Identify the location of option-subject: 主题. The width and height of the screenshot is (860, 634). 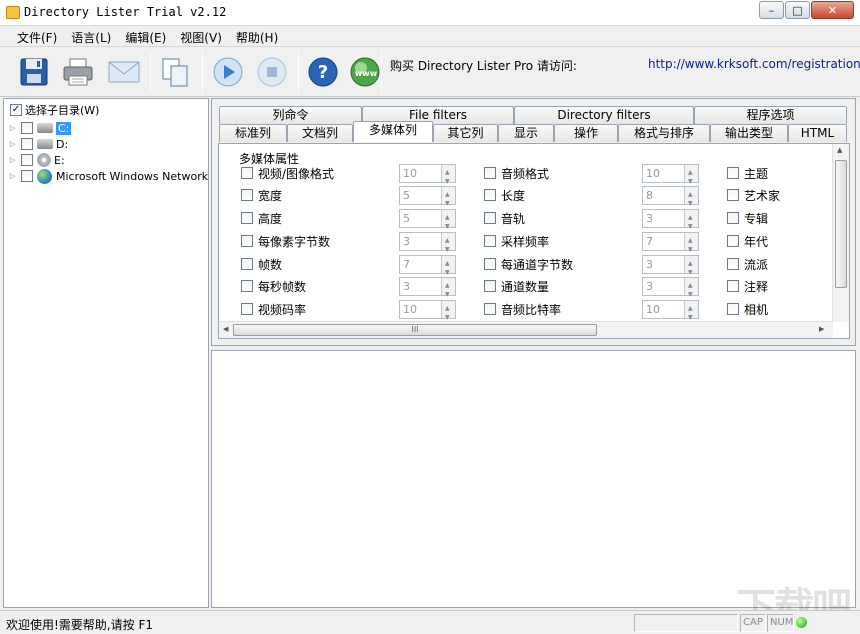
(747, 173).